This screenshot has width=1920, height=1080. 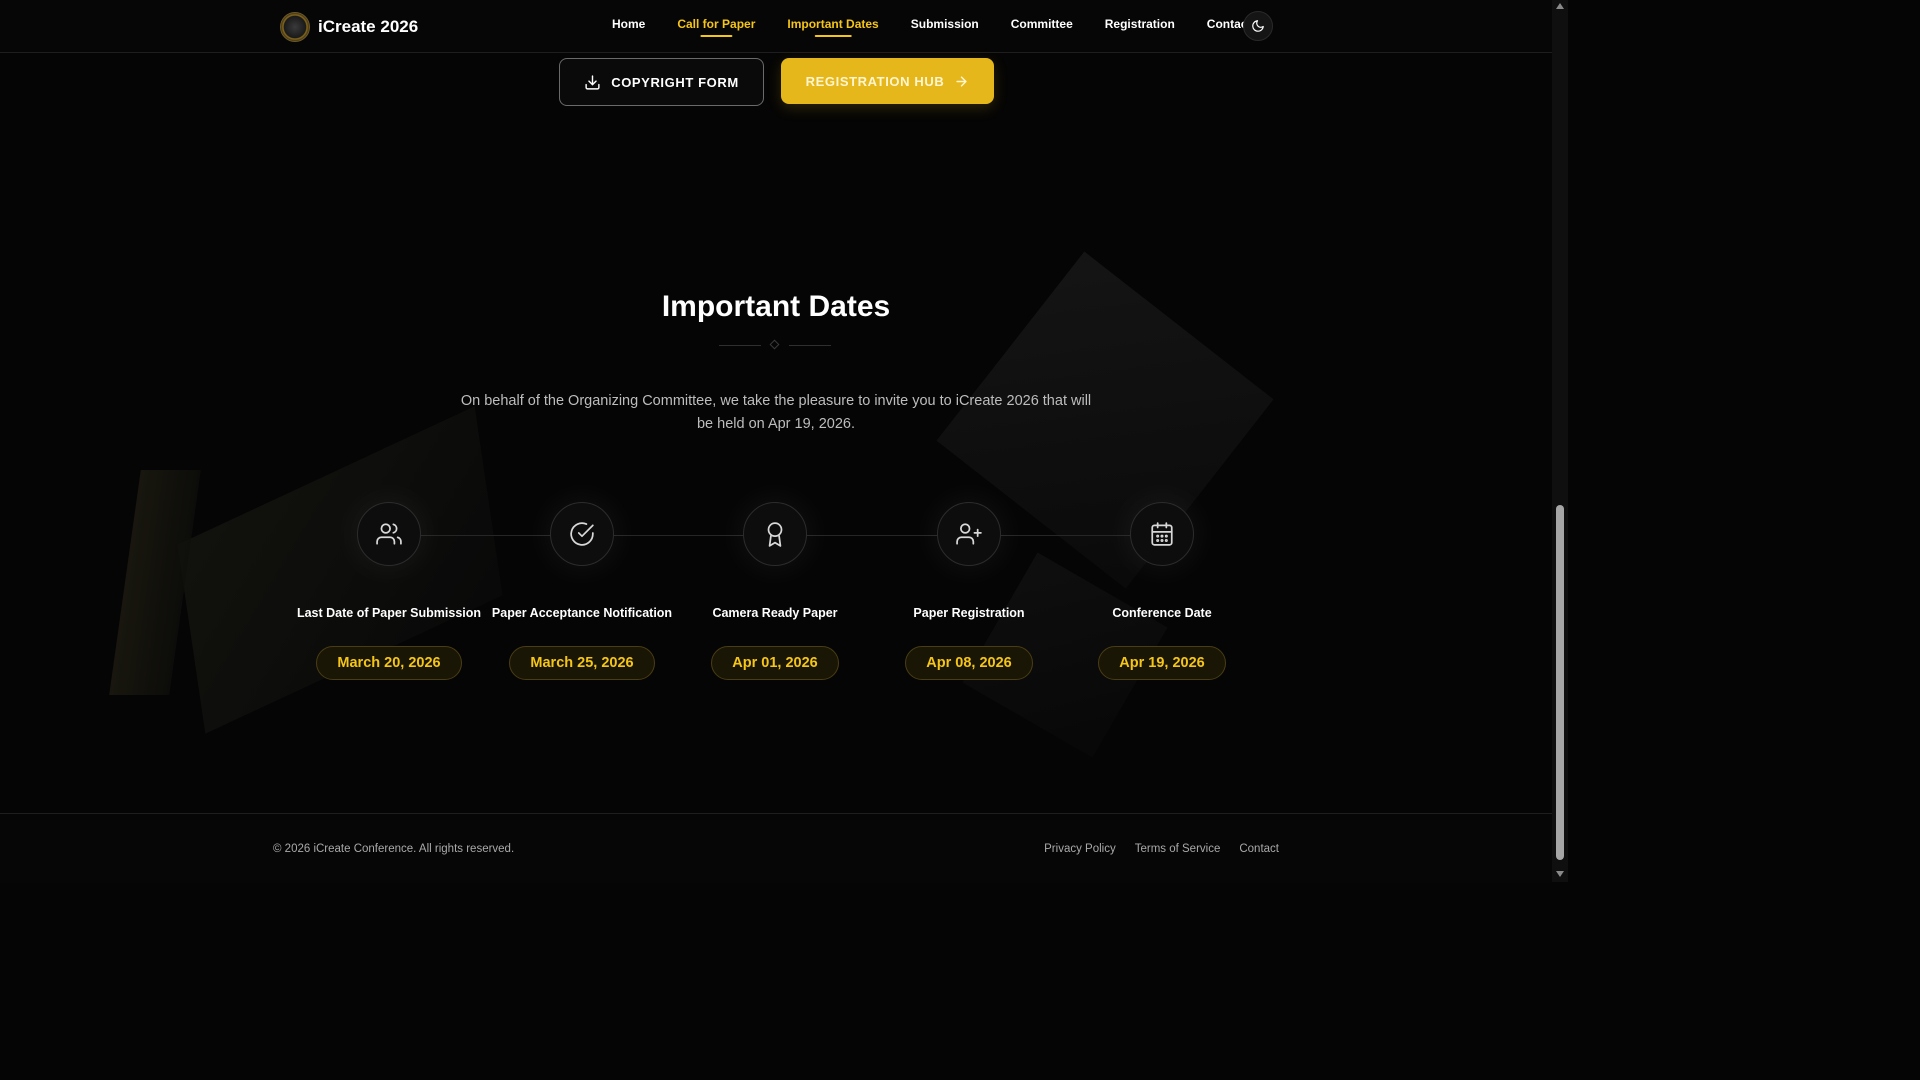 I want to click on registration-hub-button: REGISTRATION HUB, so click(x=887, y=81).